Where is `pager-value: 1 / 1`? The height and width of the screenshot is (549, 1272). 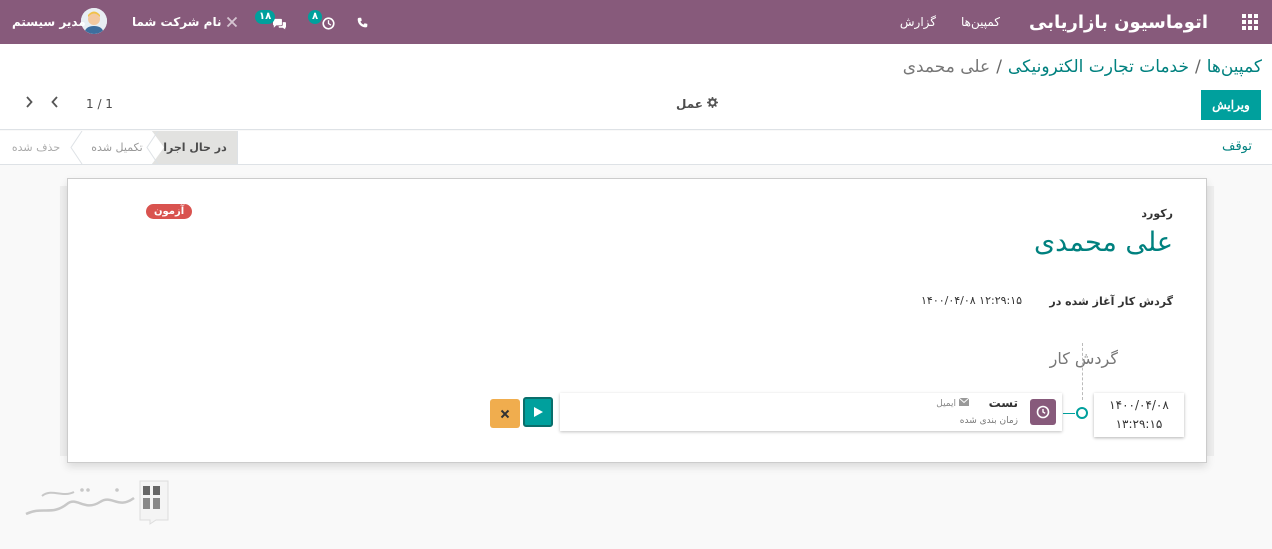 pager-value: 1 / 1 is located at coordinates (99, 104).